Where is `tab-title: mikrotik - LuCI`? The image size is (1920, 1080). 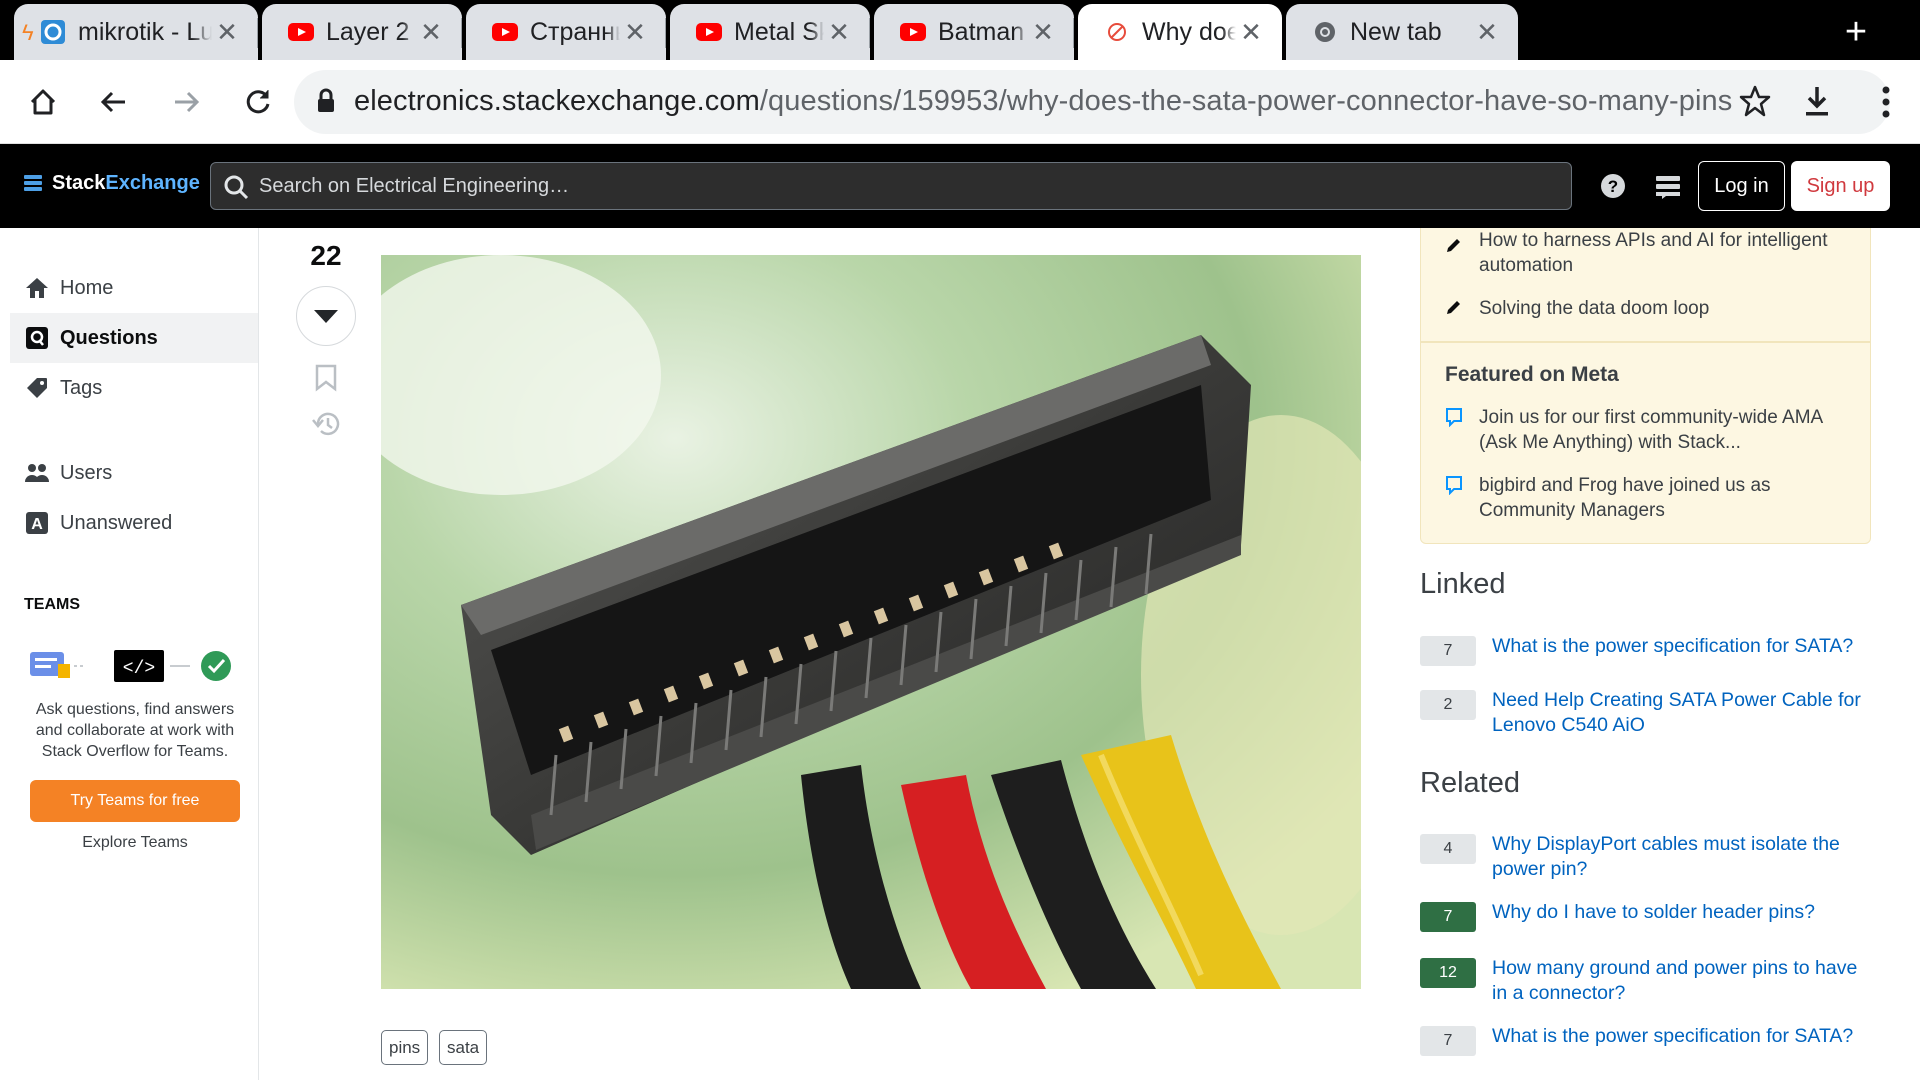 tab-title: mikrotik - LuCI is located at coordinates (145, 31).